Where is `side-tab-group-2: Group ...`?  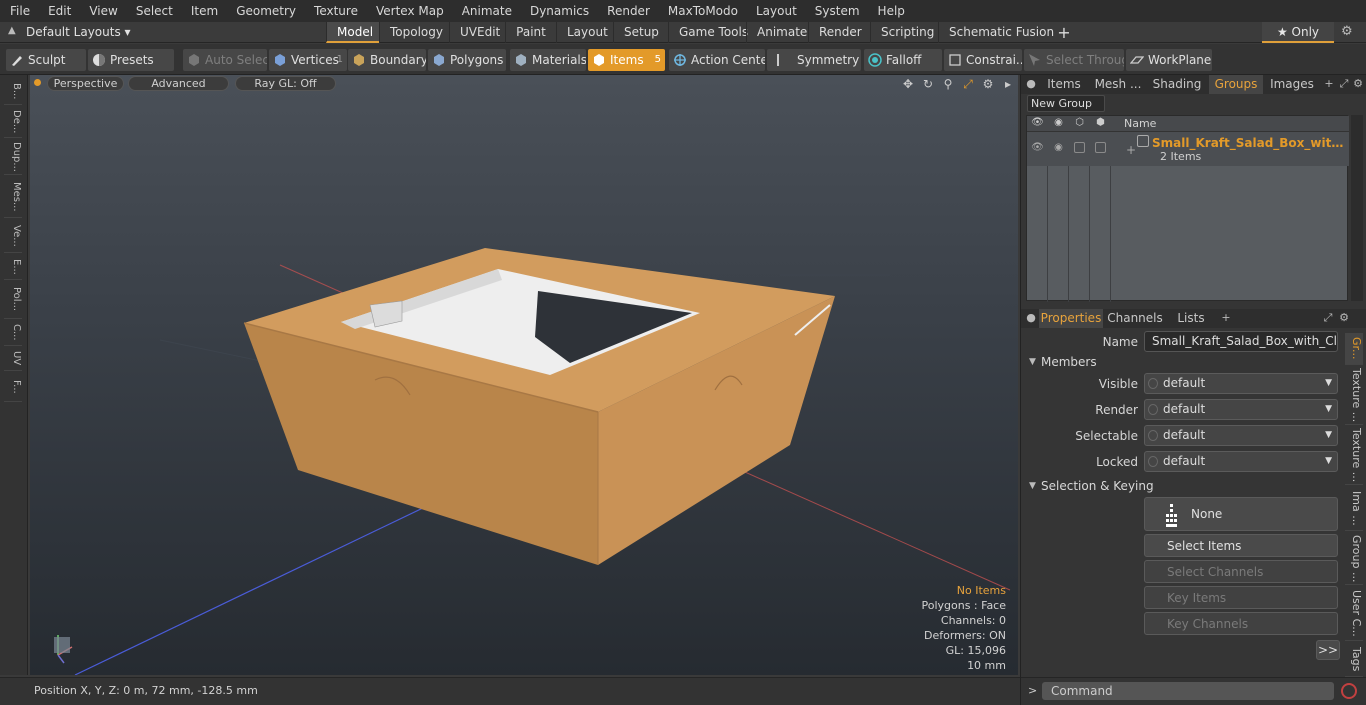
side-tab-group-2: Group ... is located at coordinates (1354, 559).